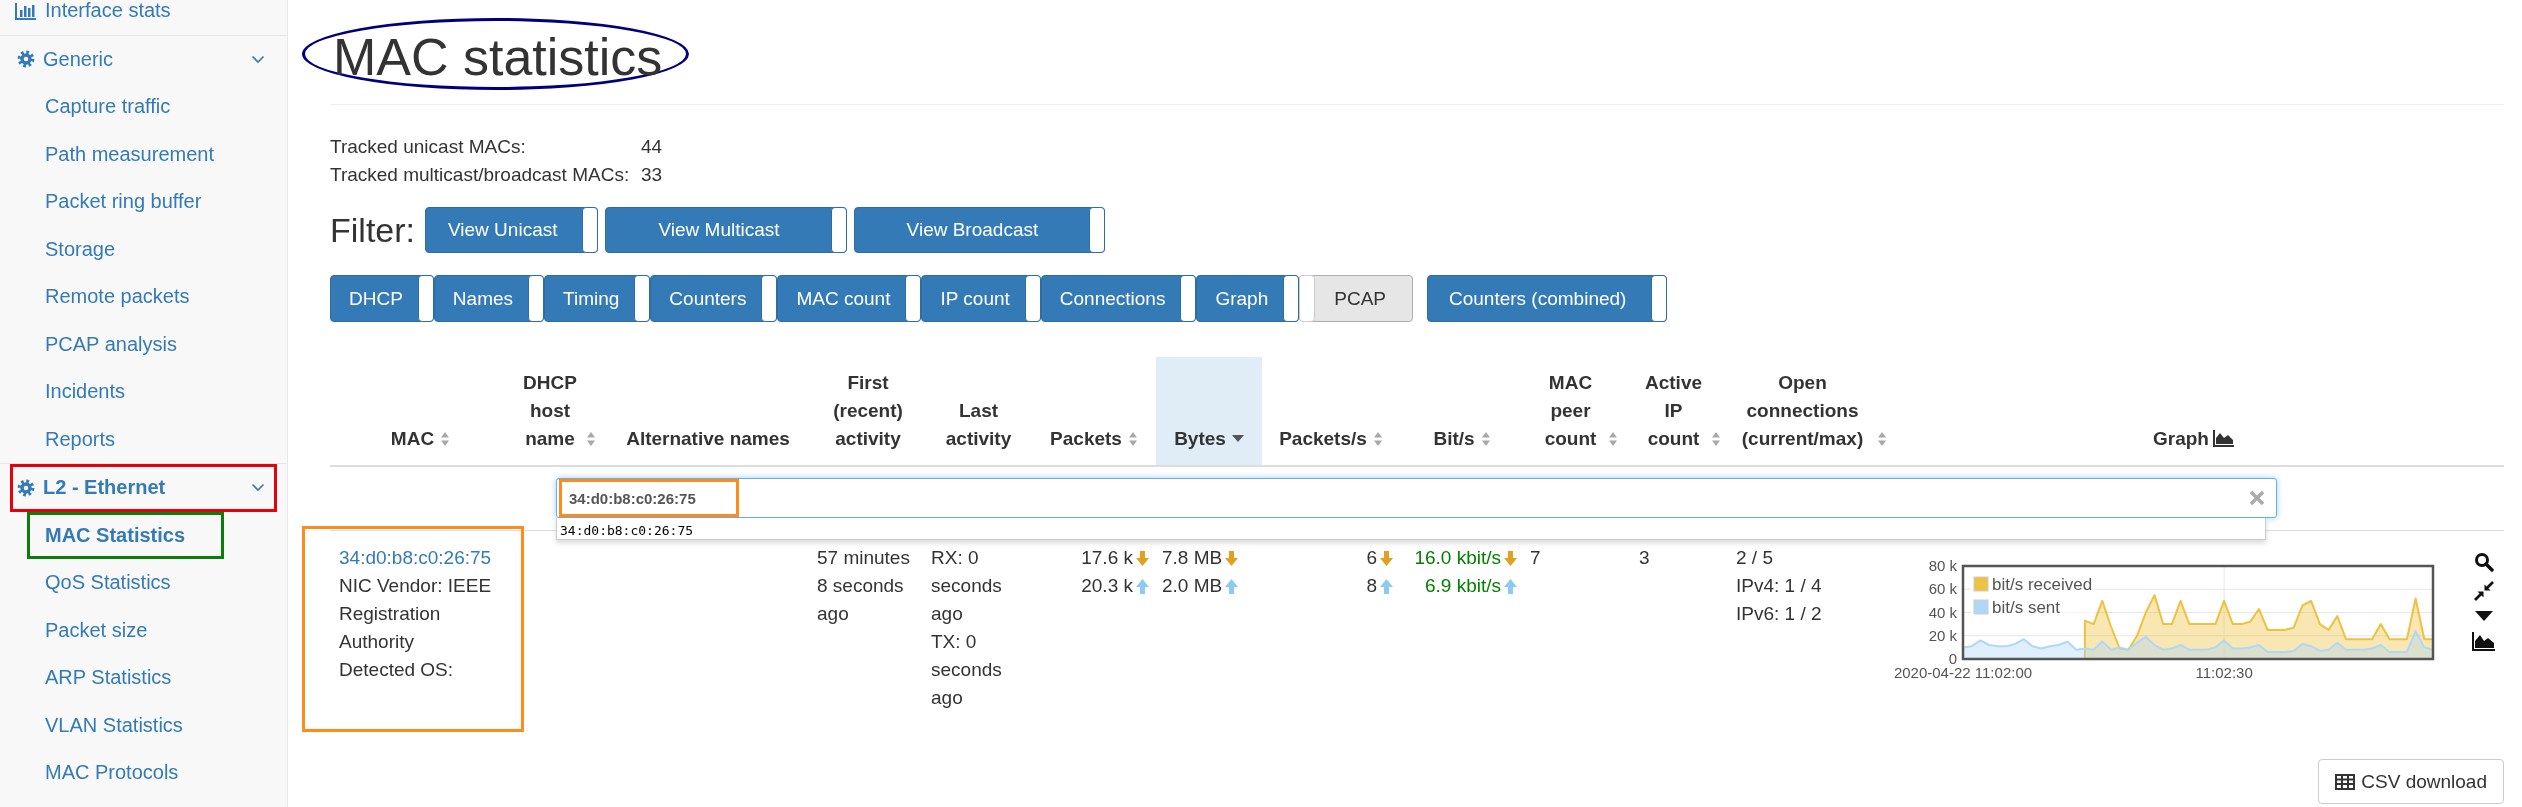  I want to click on sidebar-item: Interface stats, so click(143, 17).